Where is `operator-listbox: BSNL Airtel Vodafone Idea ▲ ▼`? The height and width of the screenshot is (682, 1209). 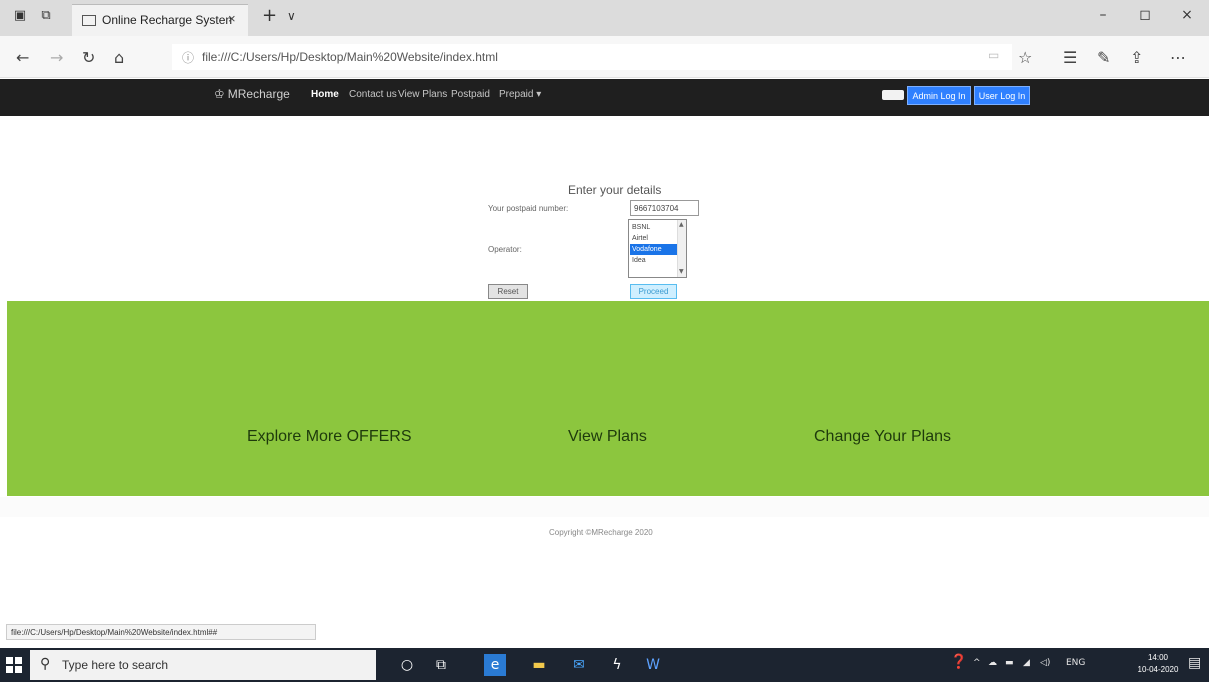
operator-listbox: BSNL Airtel Vodafone Idea ▲ ▼ is located at coordinates (657, 248).